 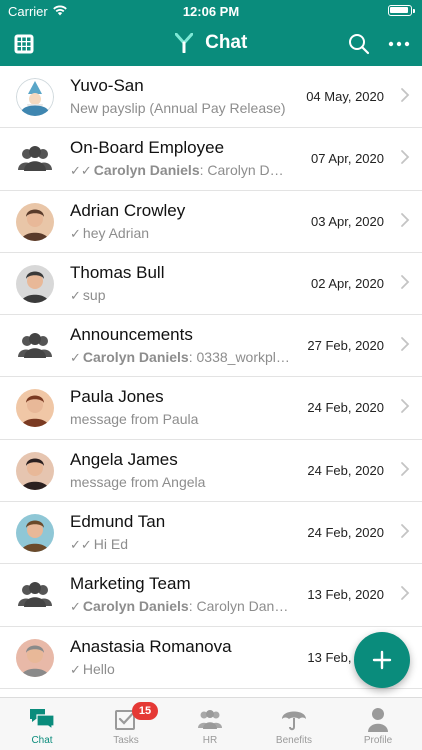 I want to click on chat-name: Paula Jones, so click(x=117, y=397).